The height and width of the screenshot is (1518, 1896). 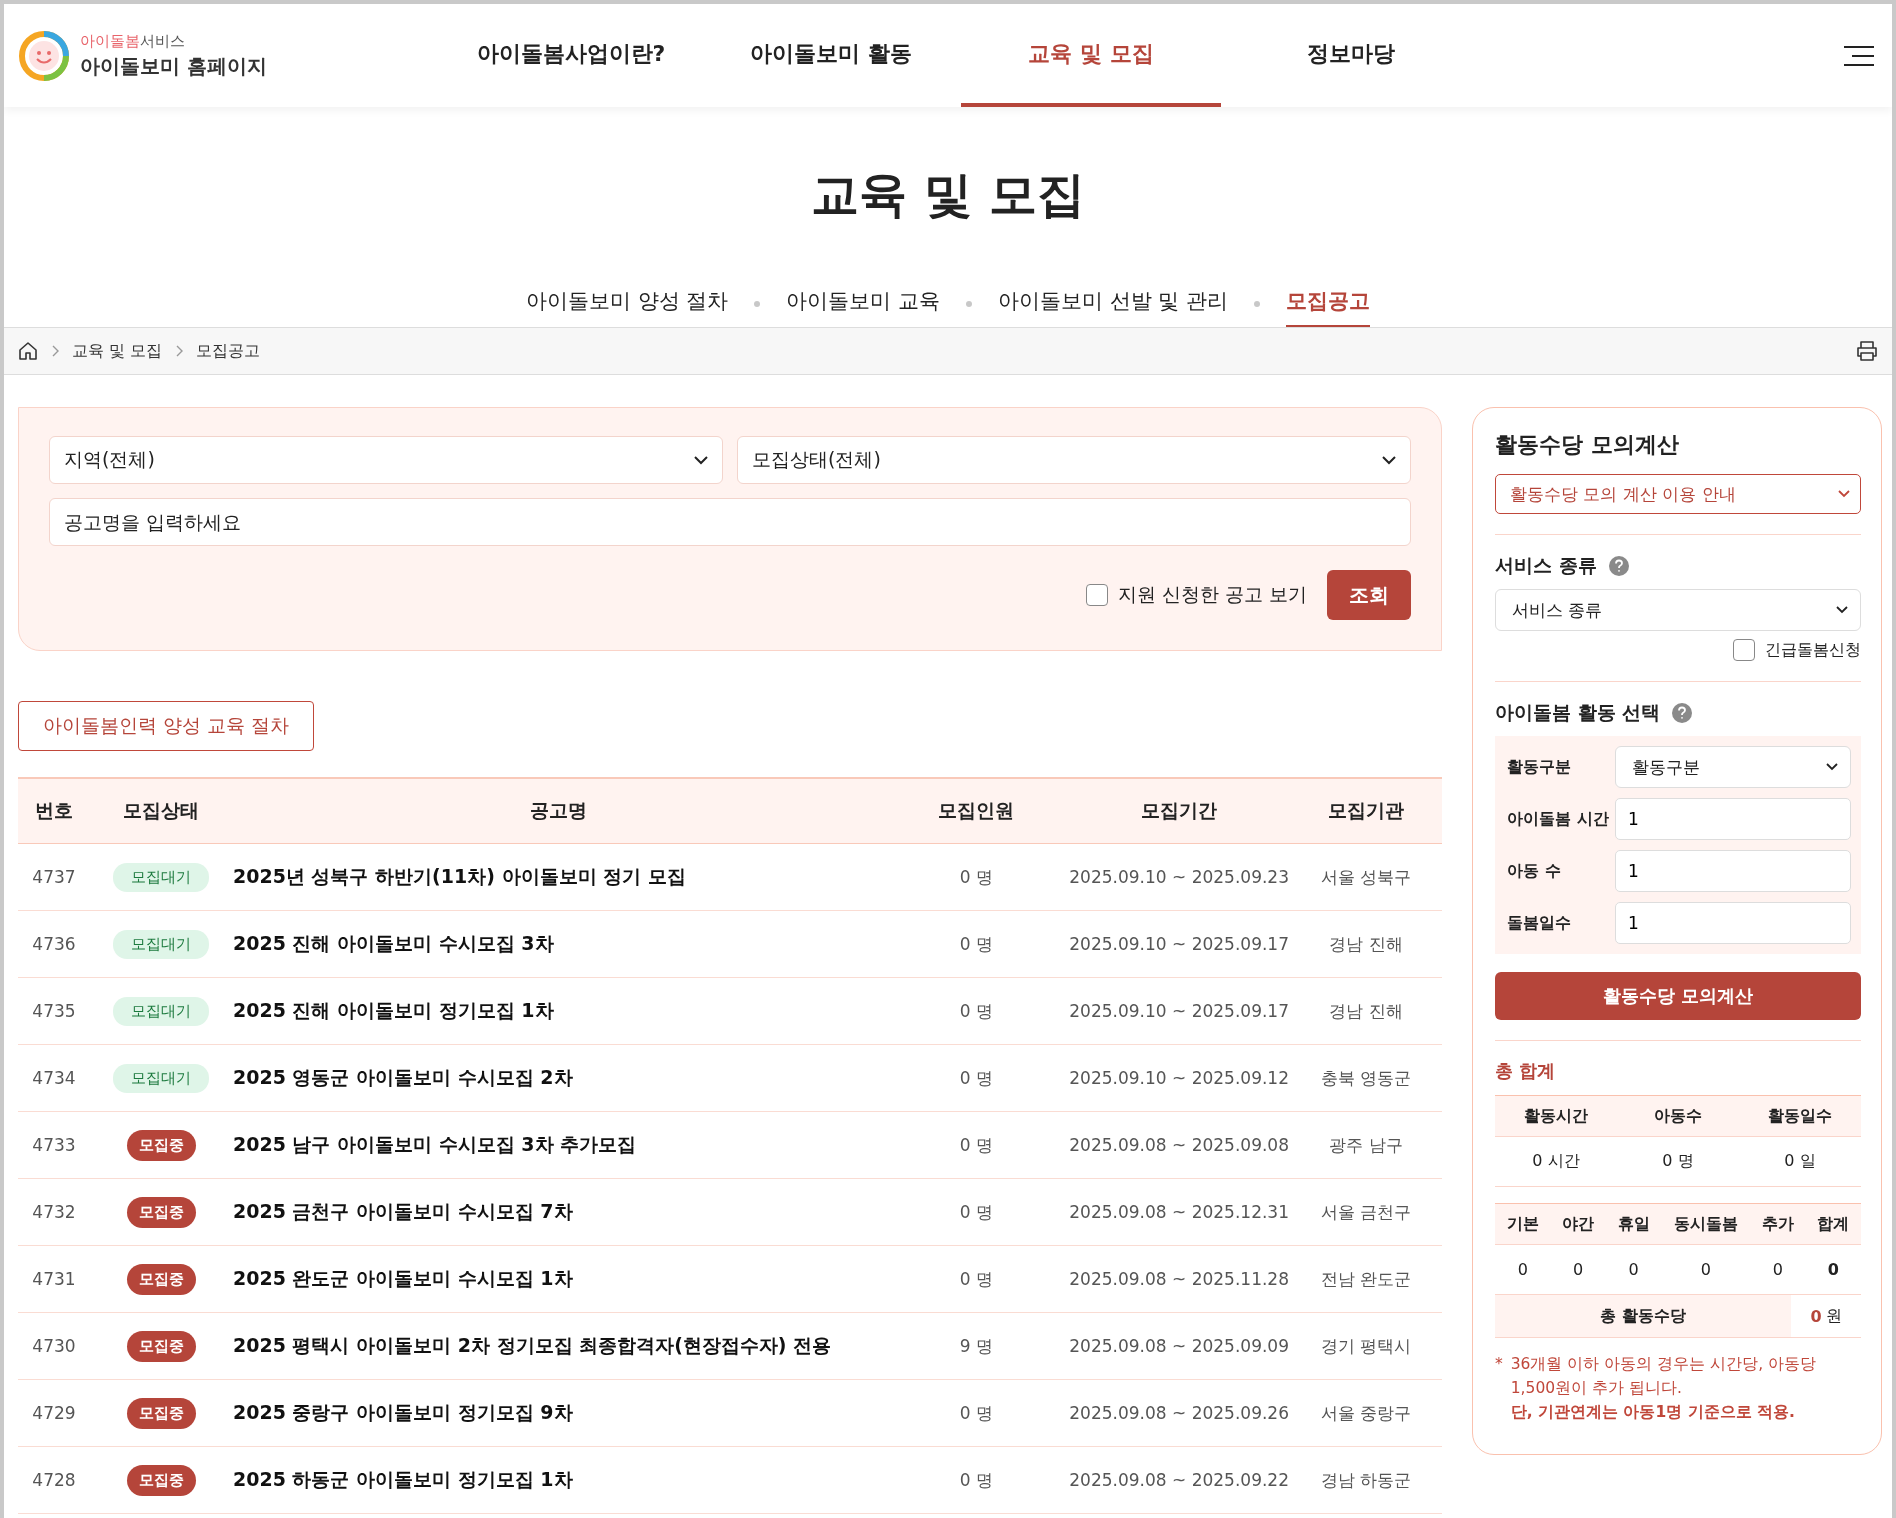 What do you see at coordinates (1366, 1479) in the screenshot?
I see `table-cell: 경남 하동군` at bounding box center [1366, 1479].